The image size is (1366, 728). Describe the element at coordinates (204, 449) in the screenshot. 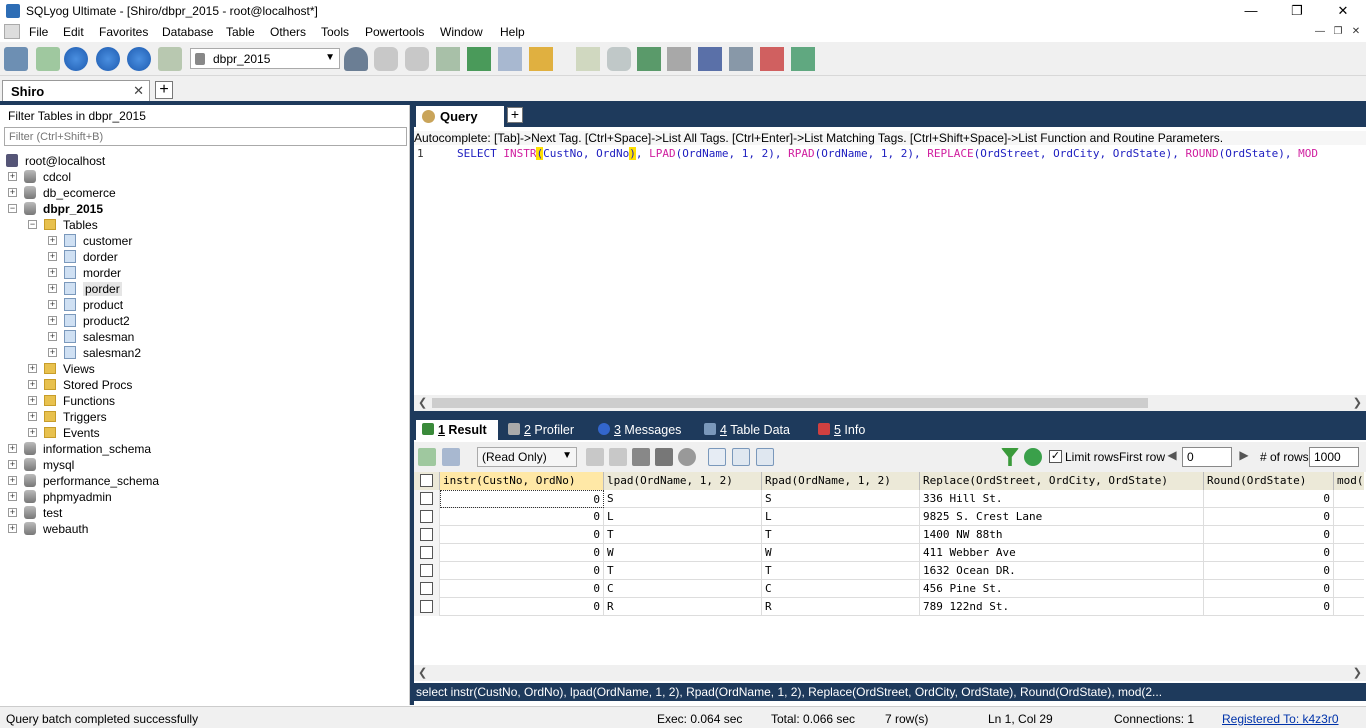

I see `tree-item: + information_schema` at that location.